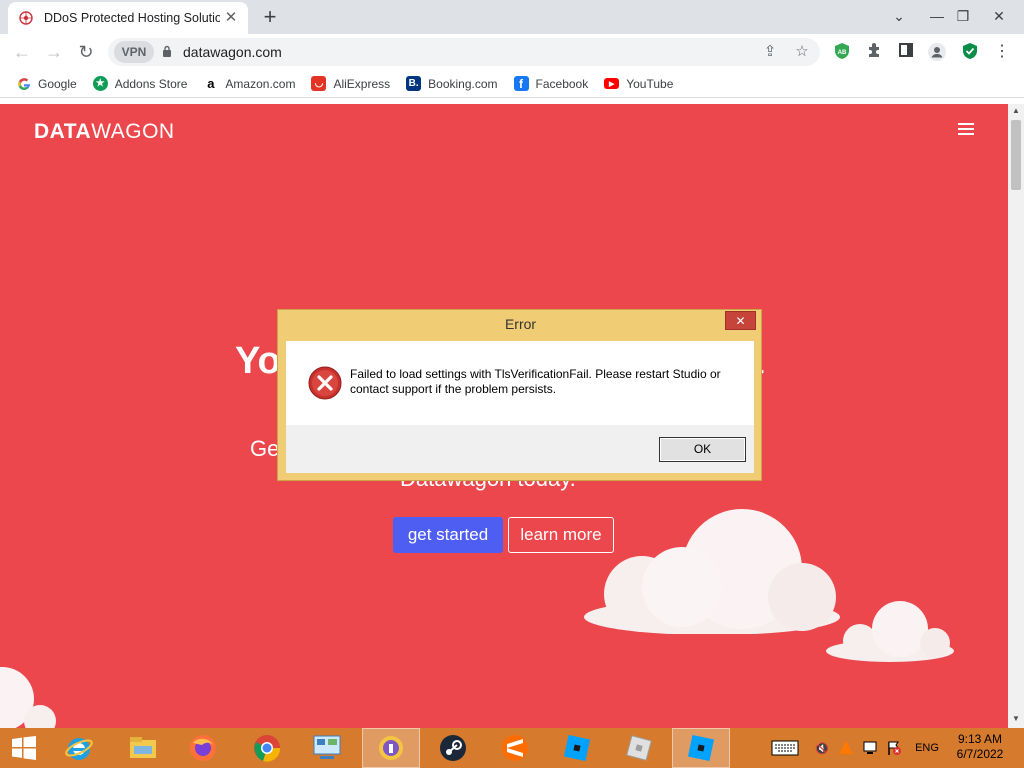 The height and width of the screenshot is (768, 1024). What do you see at coordinates (132, 18) in the screenshot?
I see `tab-title: DDoS Protected Hosting Solution` at bounding box center [132, 18].